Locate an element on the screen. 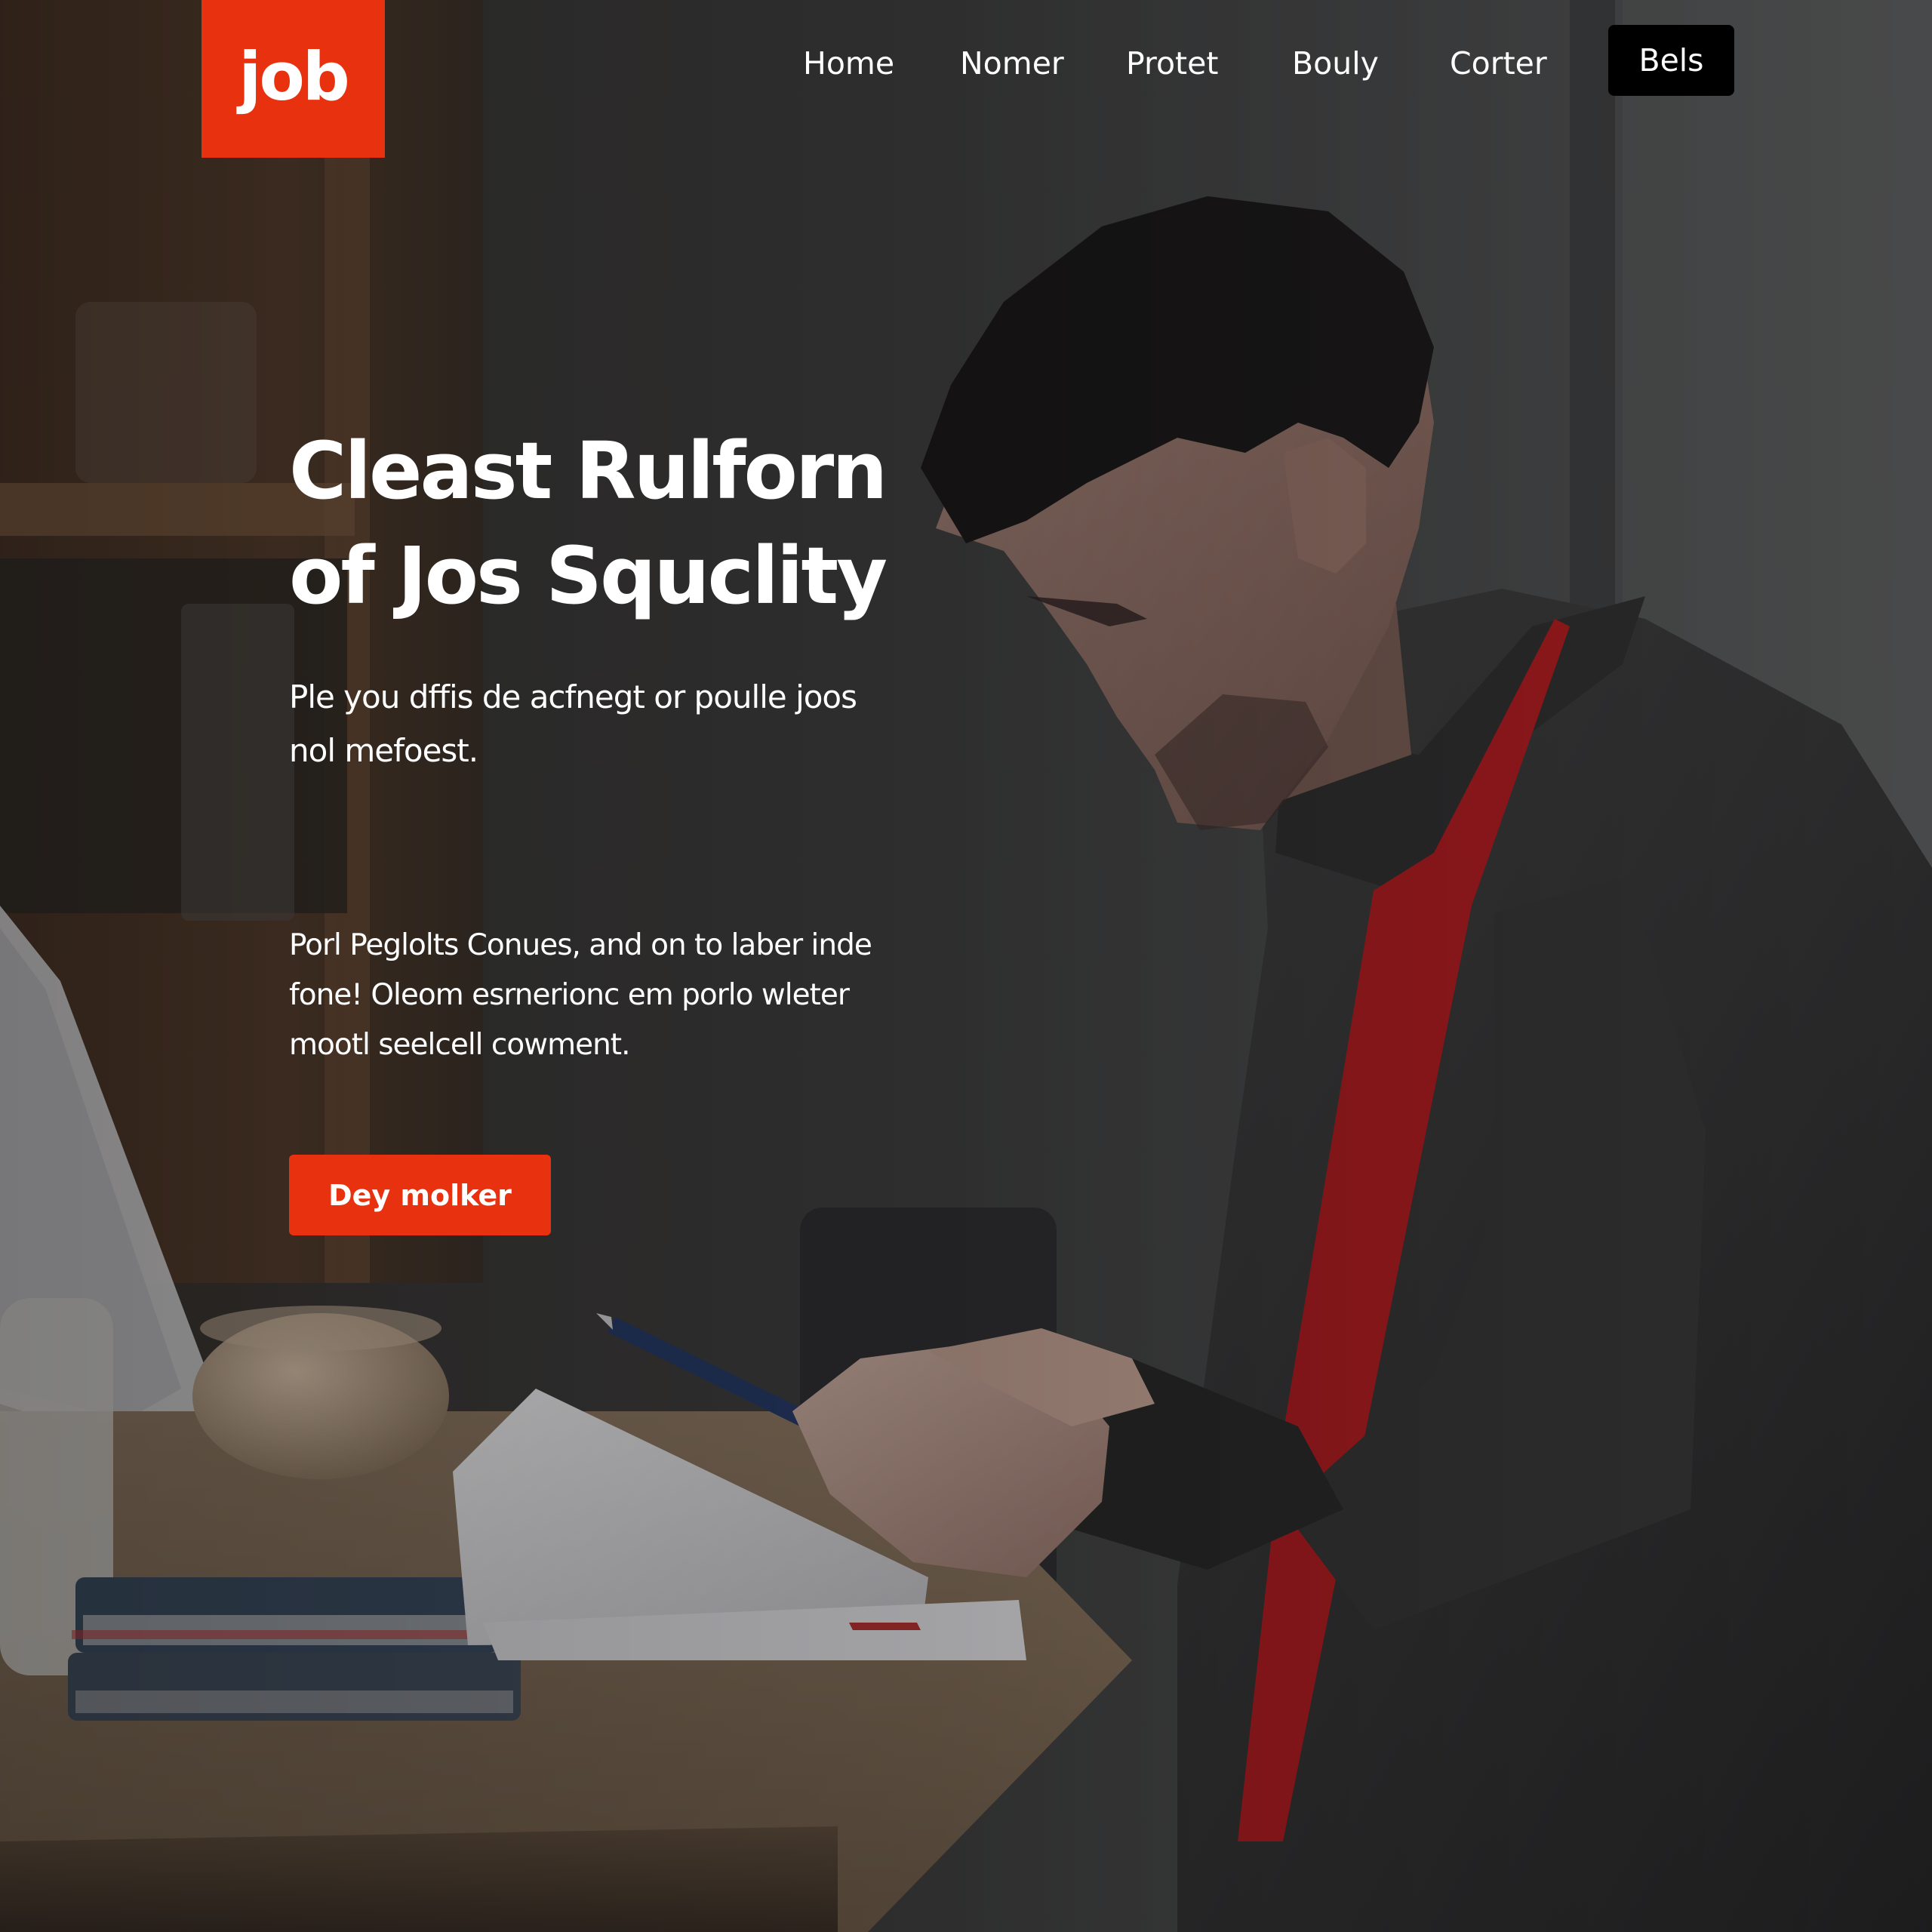 The height and width of the screenshot is (1932, 1932). nav-cta-button: Bels is located at coordinates (1671, 60).